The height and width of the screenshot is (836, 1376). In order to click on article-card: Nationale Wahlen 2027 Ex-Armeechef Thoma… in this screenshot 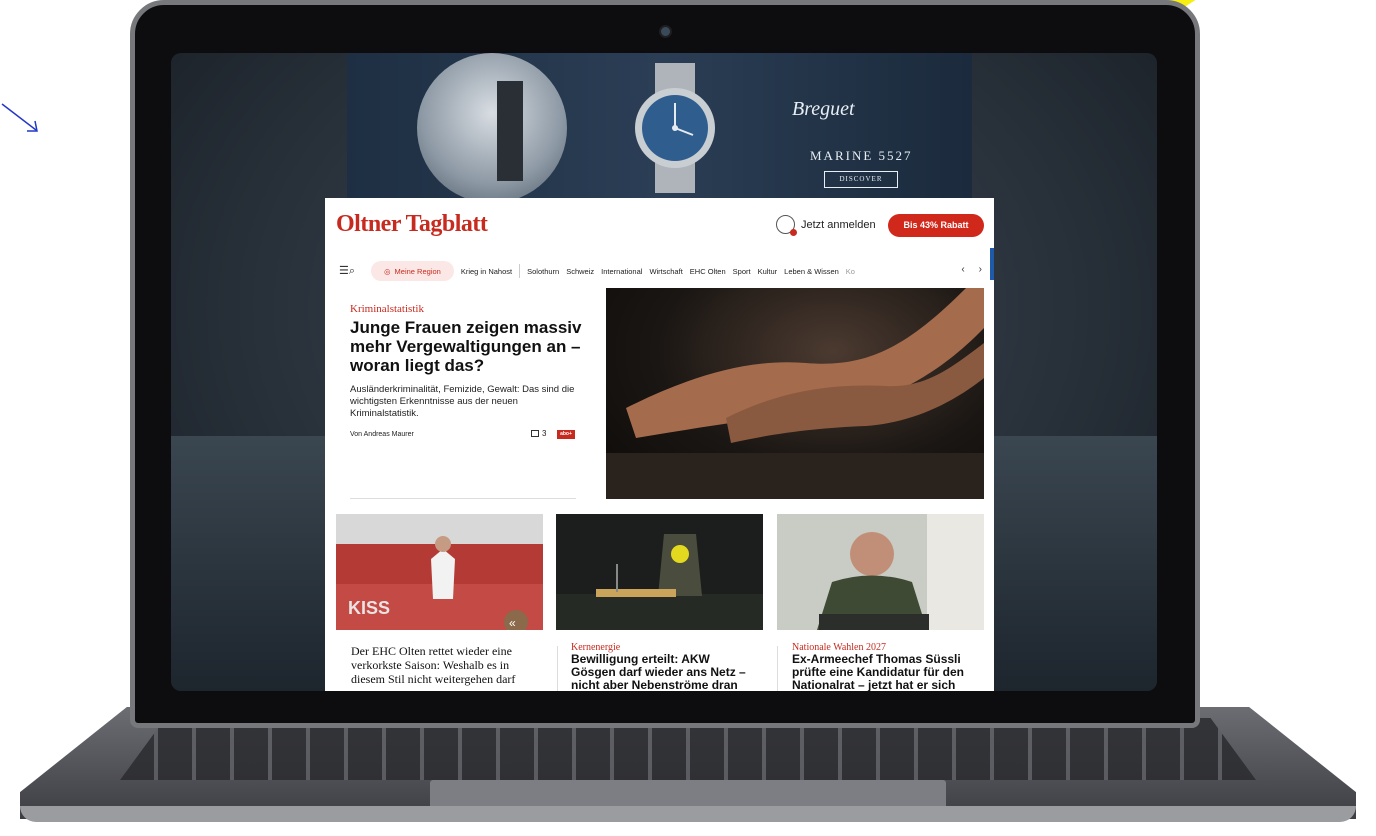, I will do `click(880, 602)`.